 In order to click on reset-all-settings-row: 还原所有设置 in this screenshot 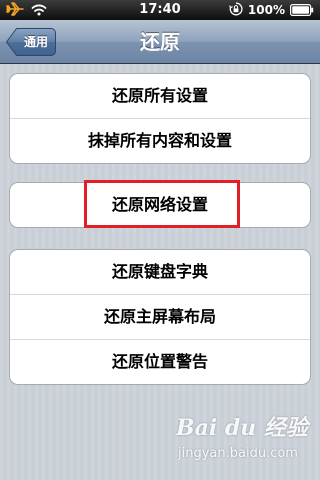, I will do `click(160, 96)`.